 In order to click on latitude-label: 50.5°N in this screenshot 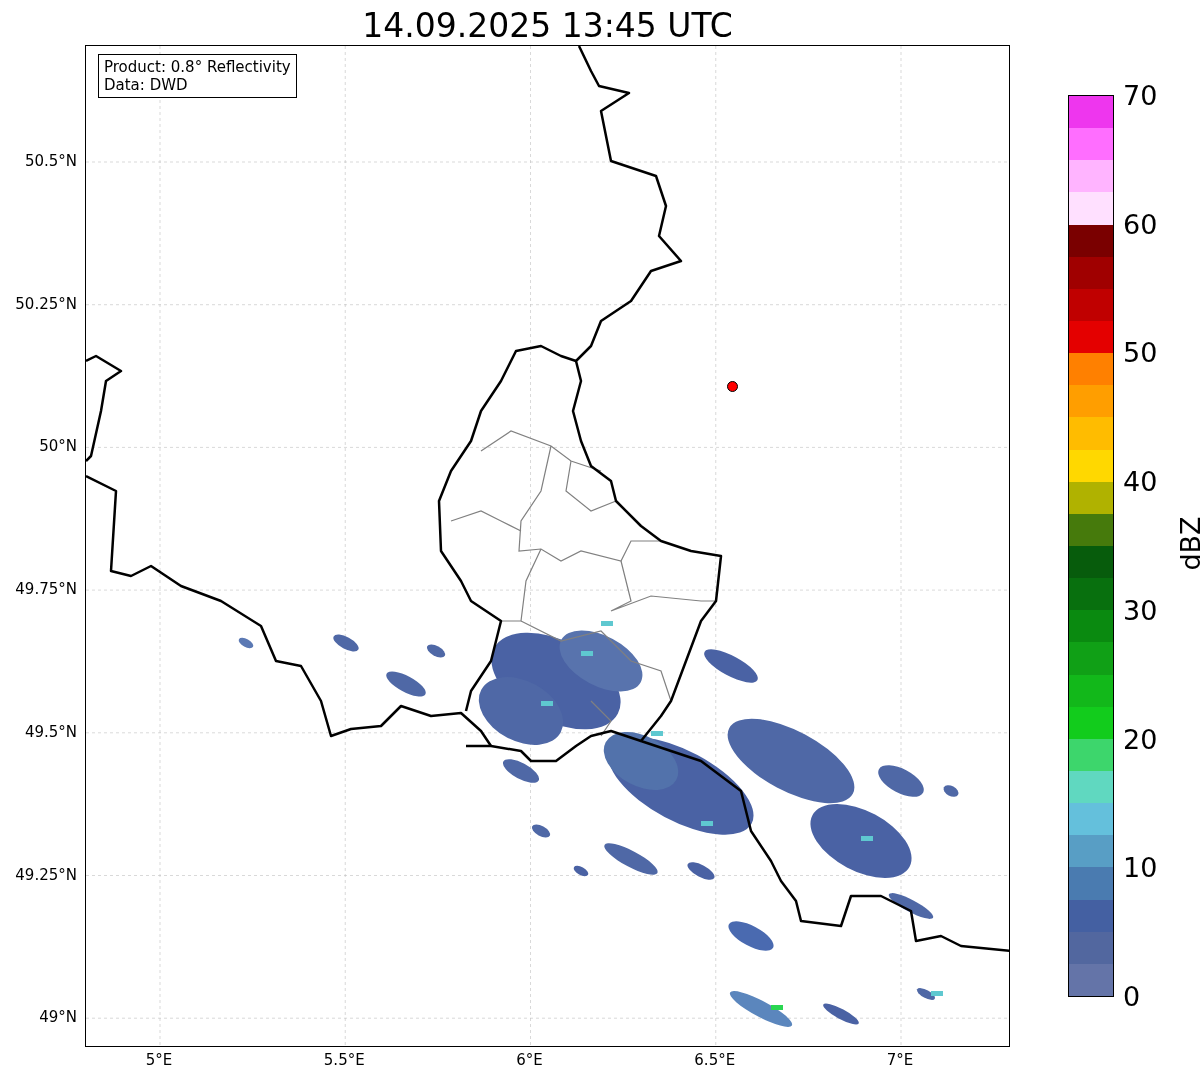, I will do `click(50, 161)`.